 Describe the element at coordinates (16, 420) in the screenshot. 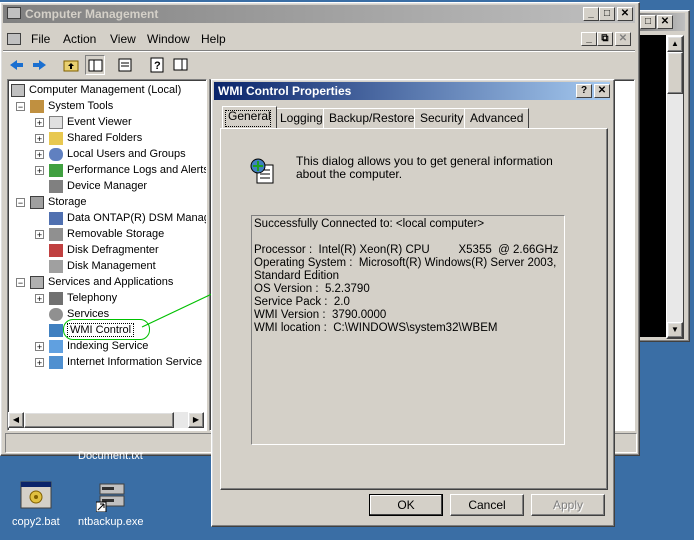

I see `scroll-left-icon: ◀` at that location.